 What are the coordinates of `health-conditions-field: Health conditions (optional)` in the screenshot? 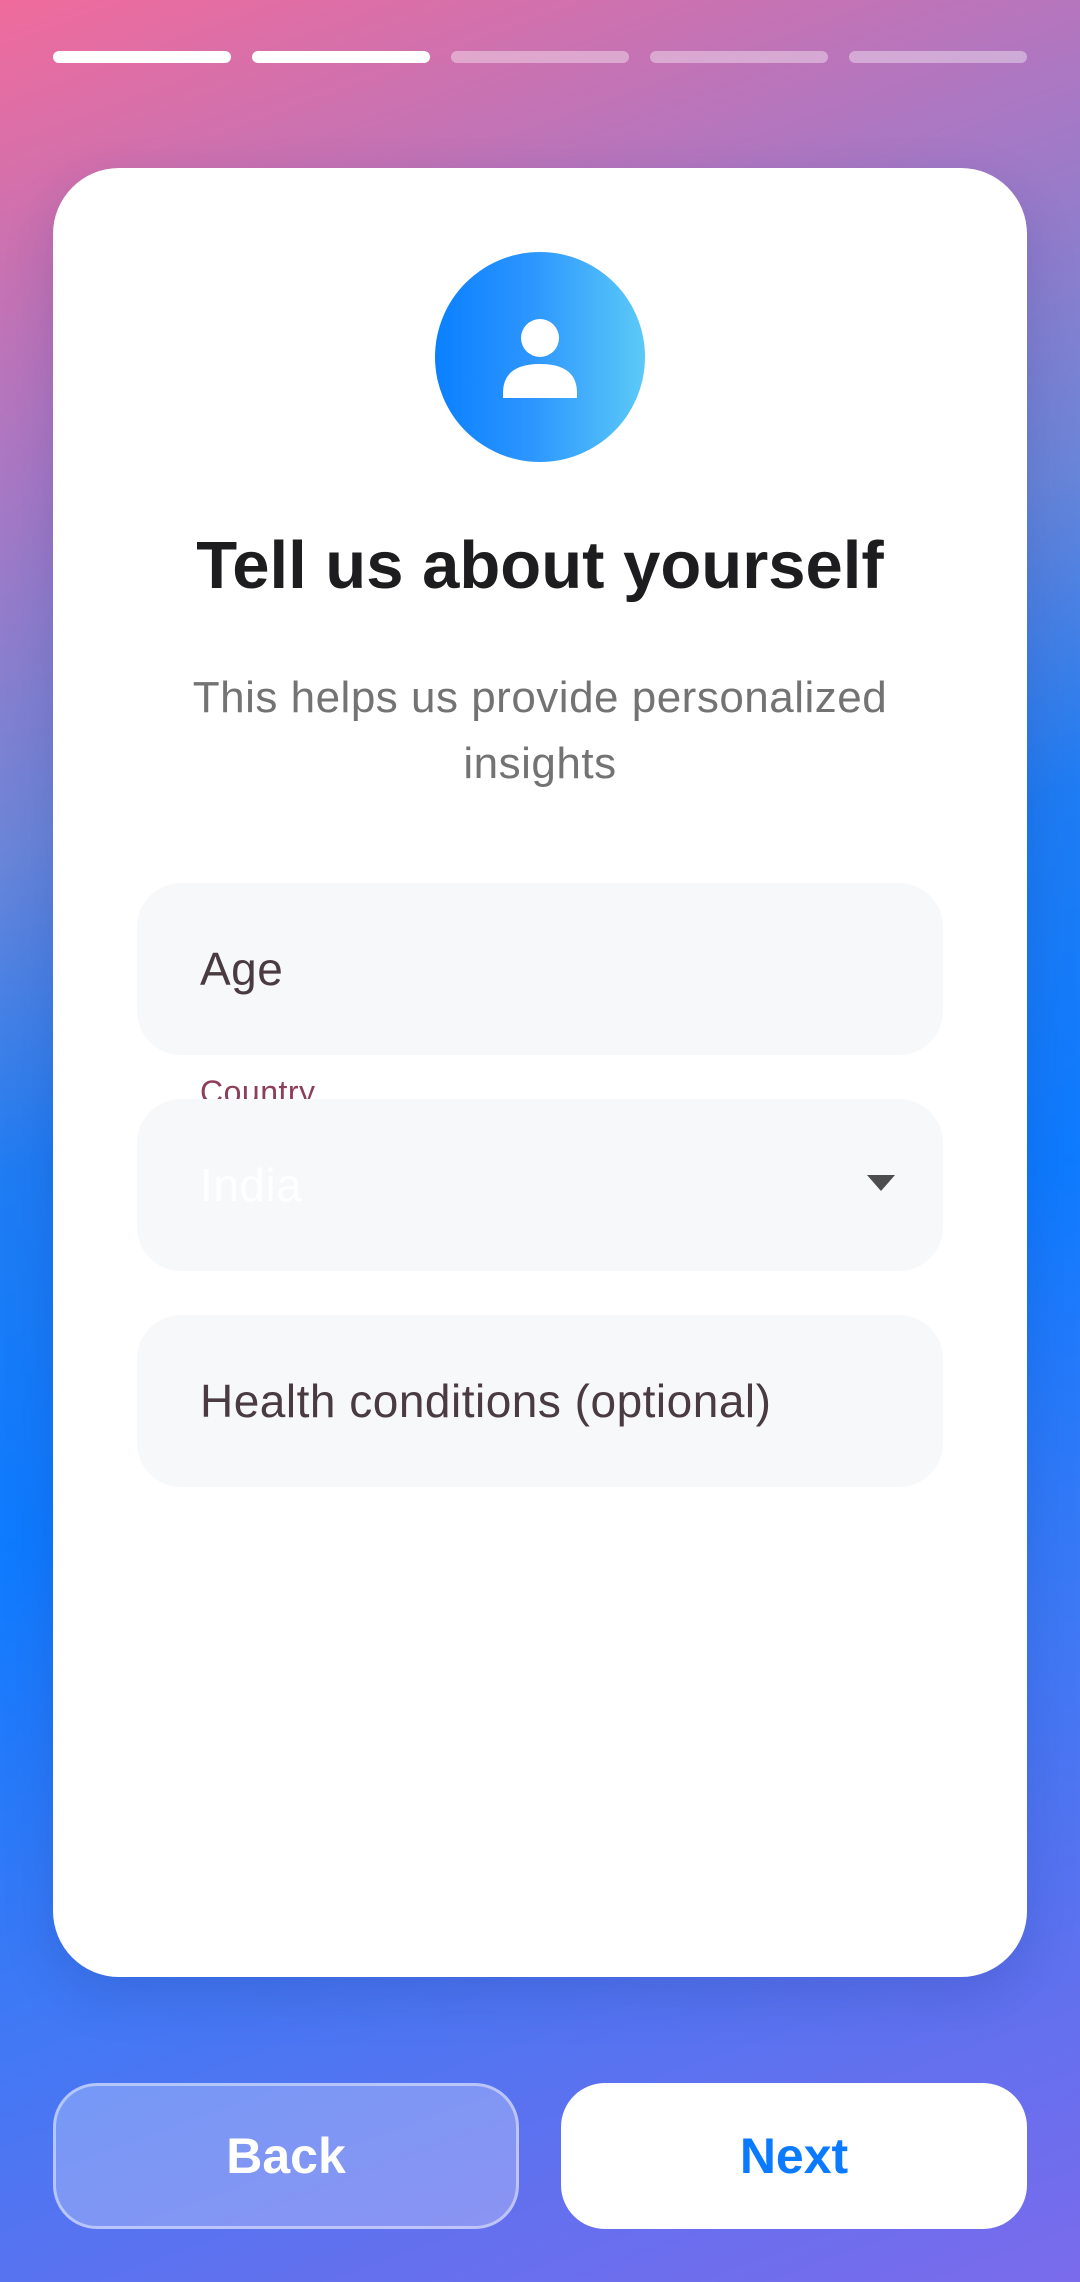 It's located at (540, 1401).